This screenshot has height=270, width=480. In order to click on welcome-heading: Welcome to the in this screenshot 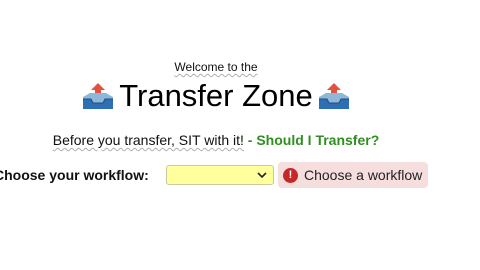, I will do `click(216, 67)`.